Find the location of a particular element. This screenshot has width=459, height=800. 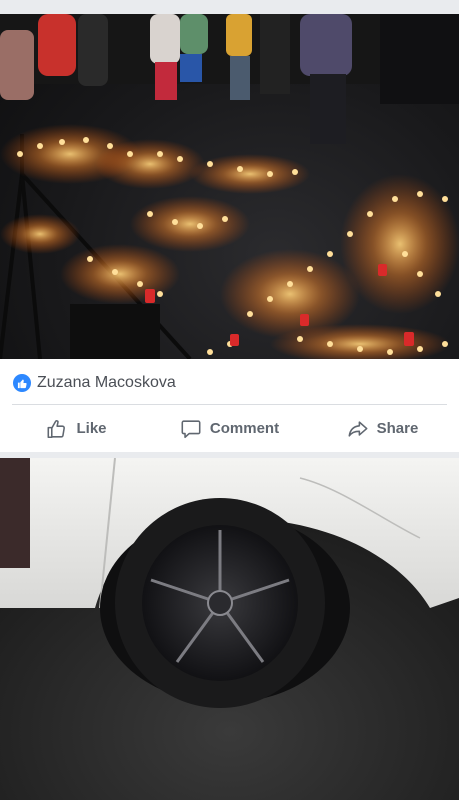

share-label: Share is located at coordinates (397, 428).